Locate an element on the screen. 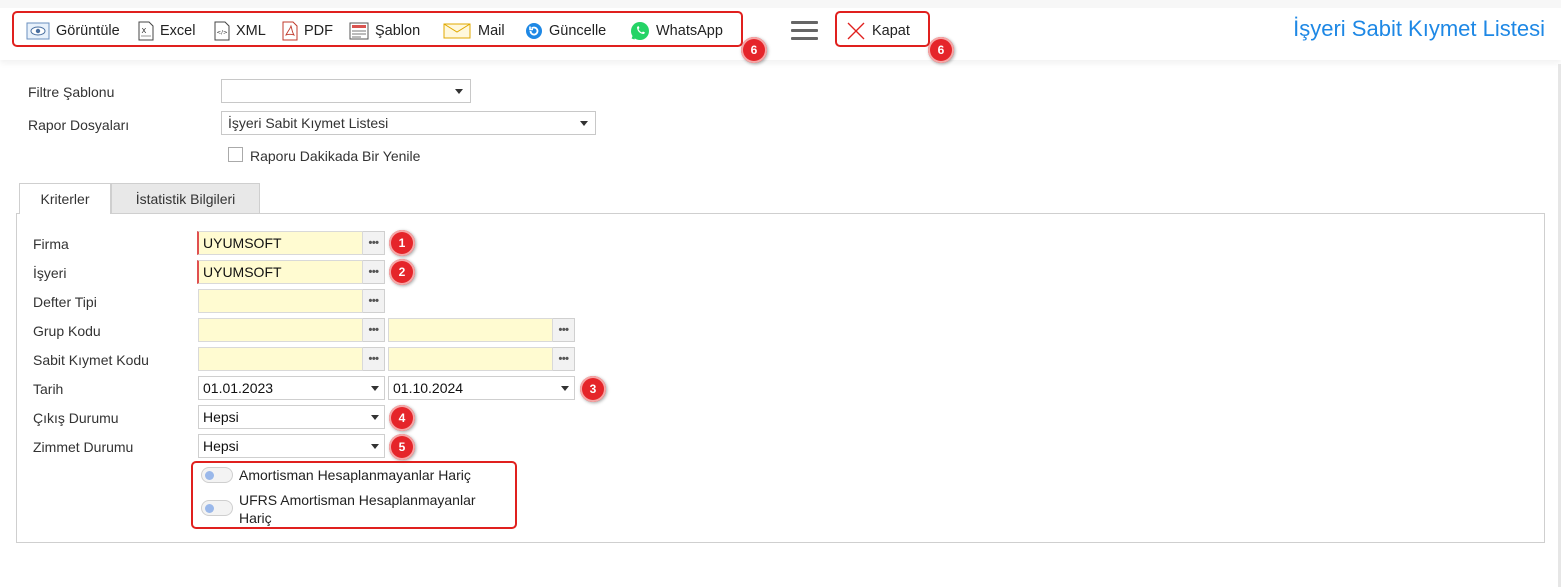 Image resolution: width=1561 pixels, height=587 pixels. defter-tipi-label: Defter Tipi is located at coordinates (65, 302).